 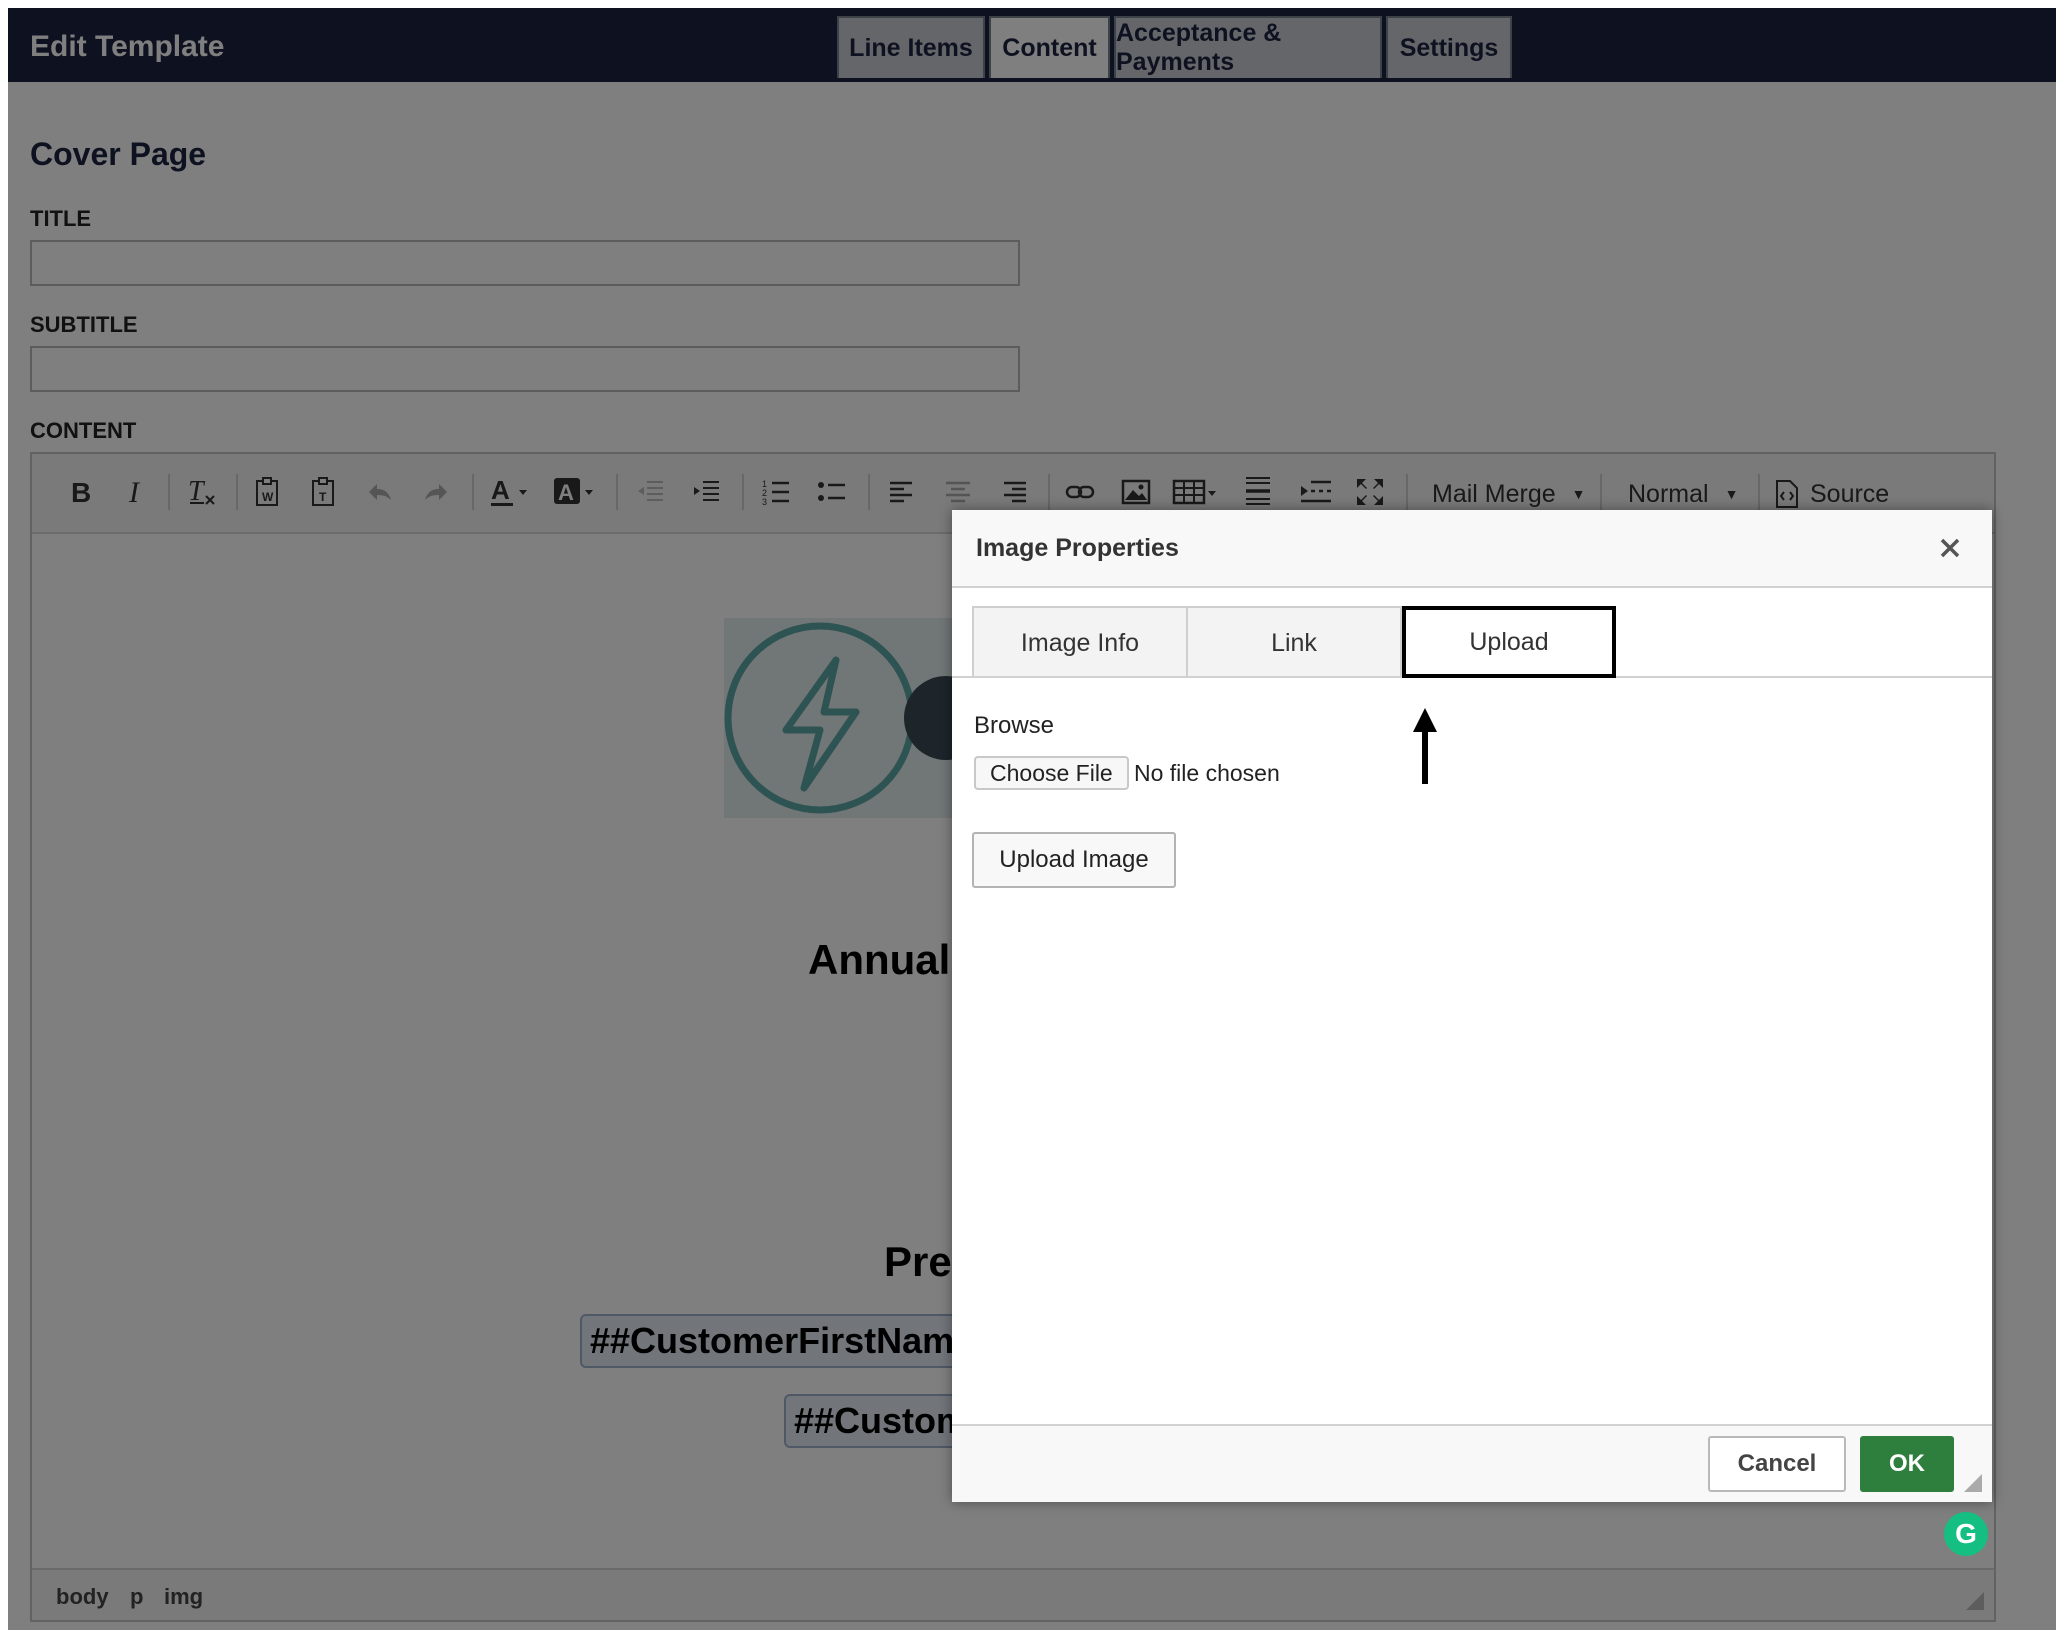 I want to click on file-status-text: No file chosen, so click(x=1207, y=773).